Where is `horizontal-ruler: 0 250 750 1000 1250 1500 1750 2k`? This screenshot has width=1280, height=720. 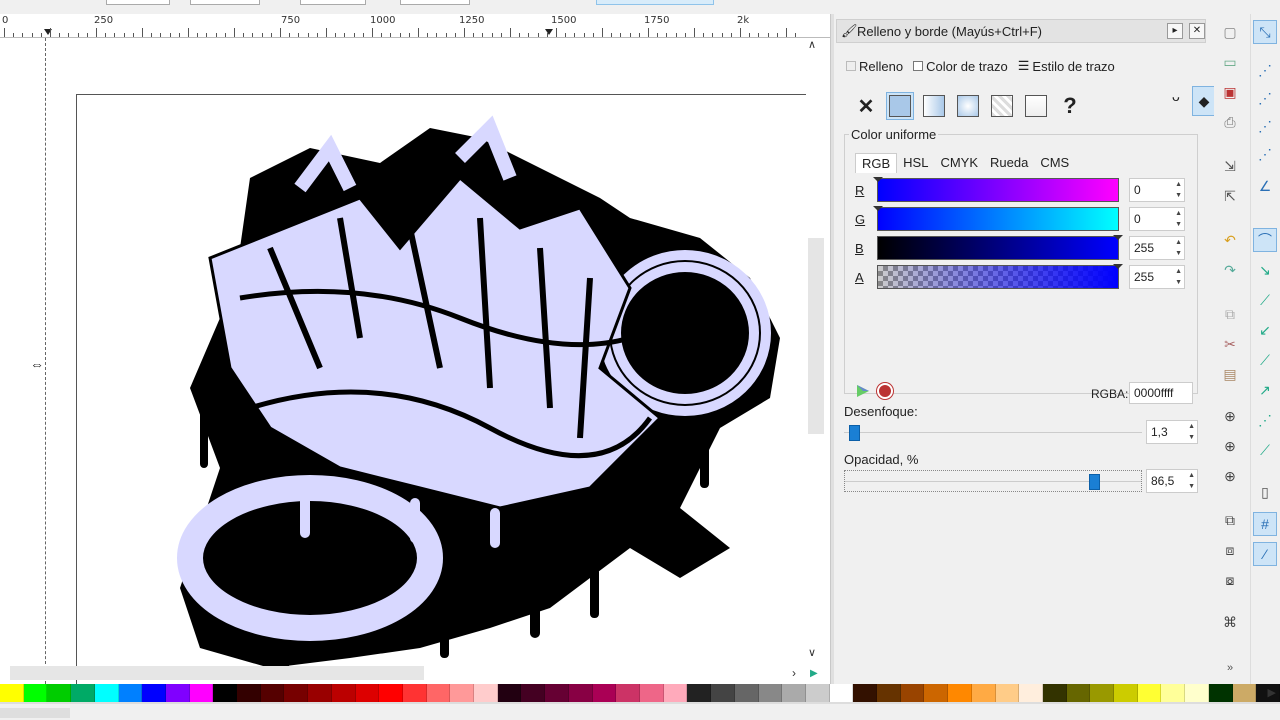 horizontal-ruler: 0 250 750 1000 1250 1500 1750 2k is located at coordinates (415, 26).